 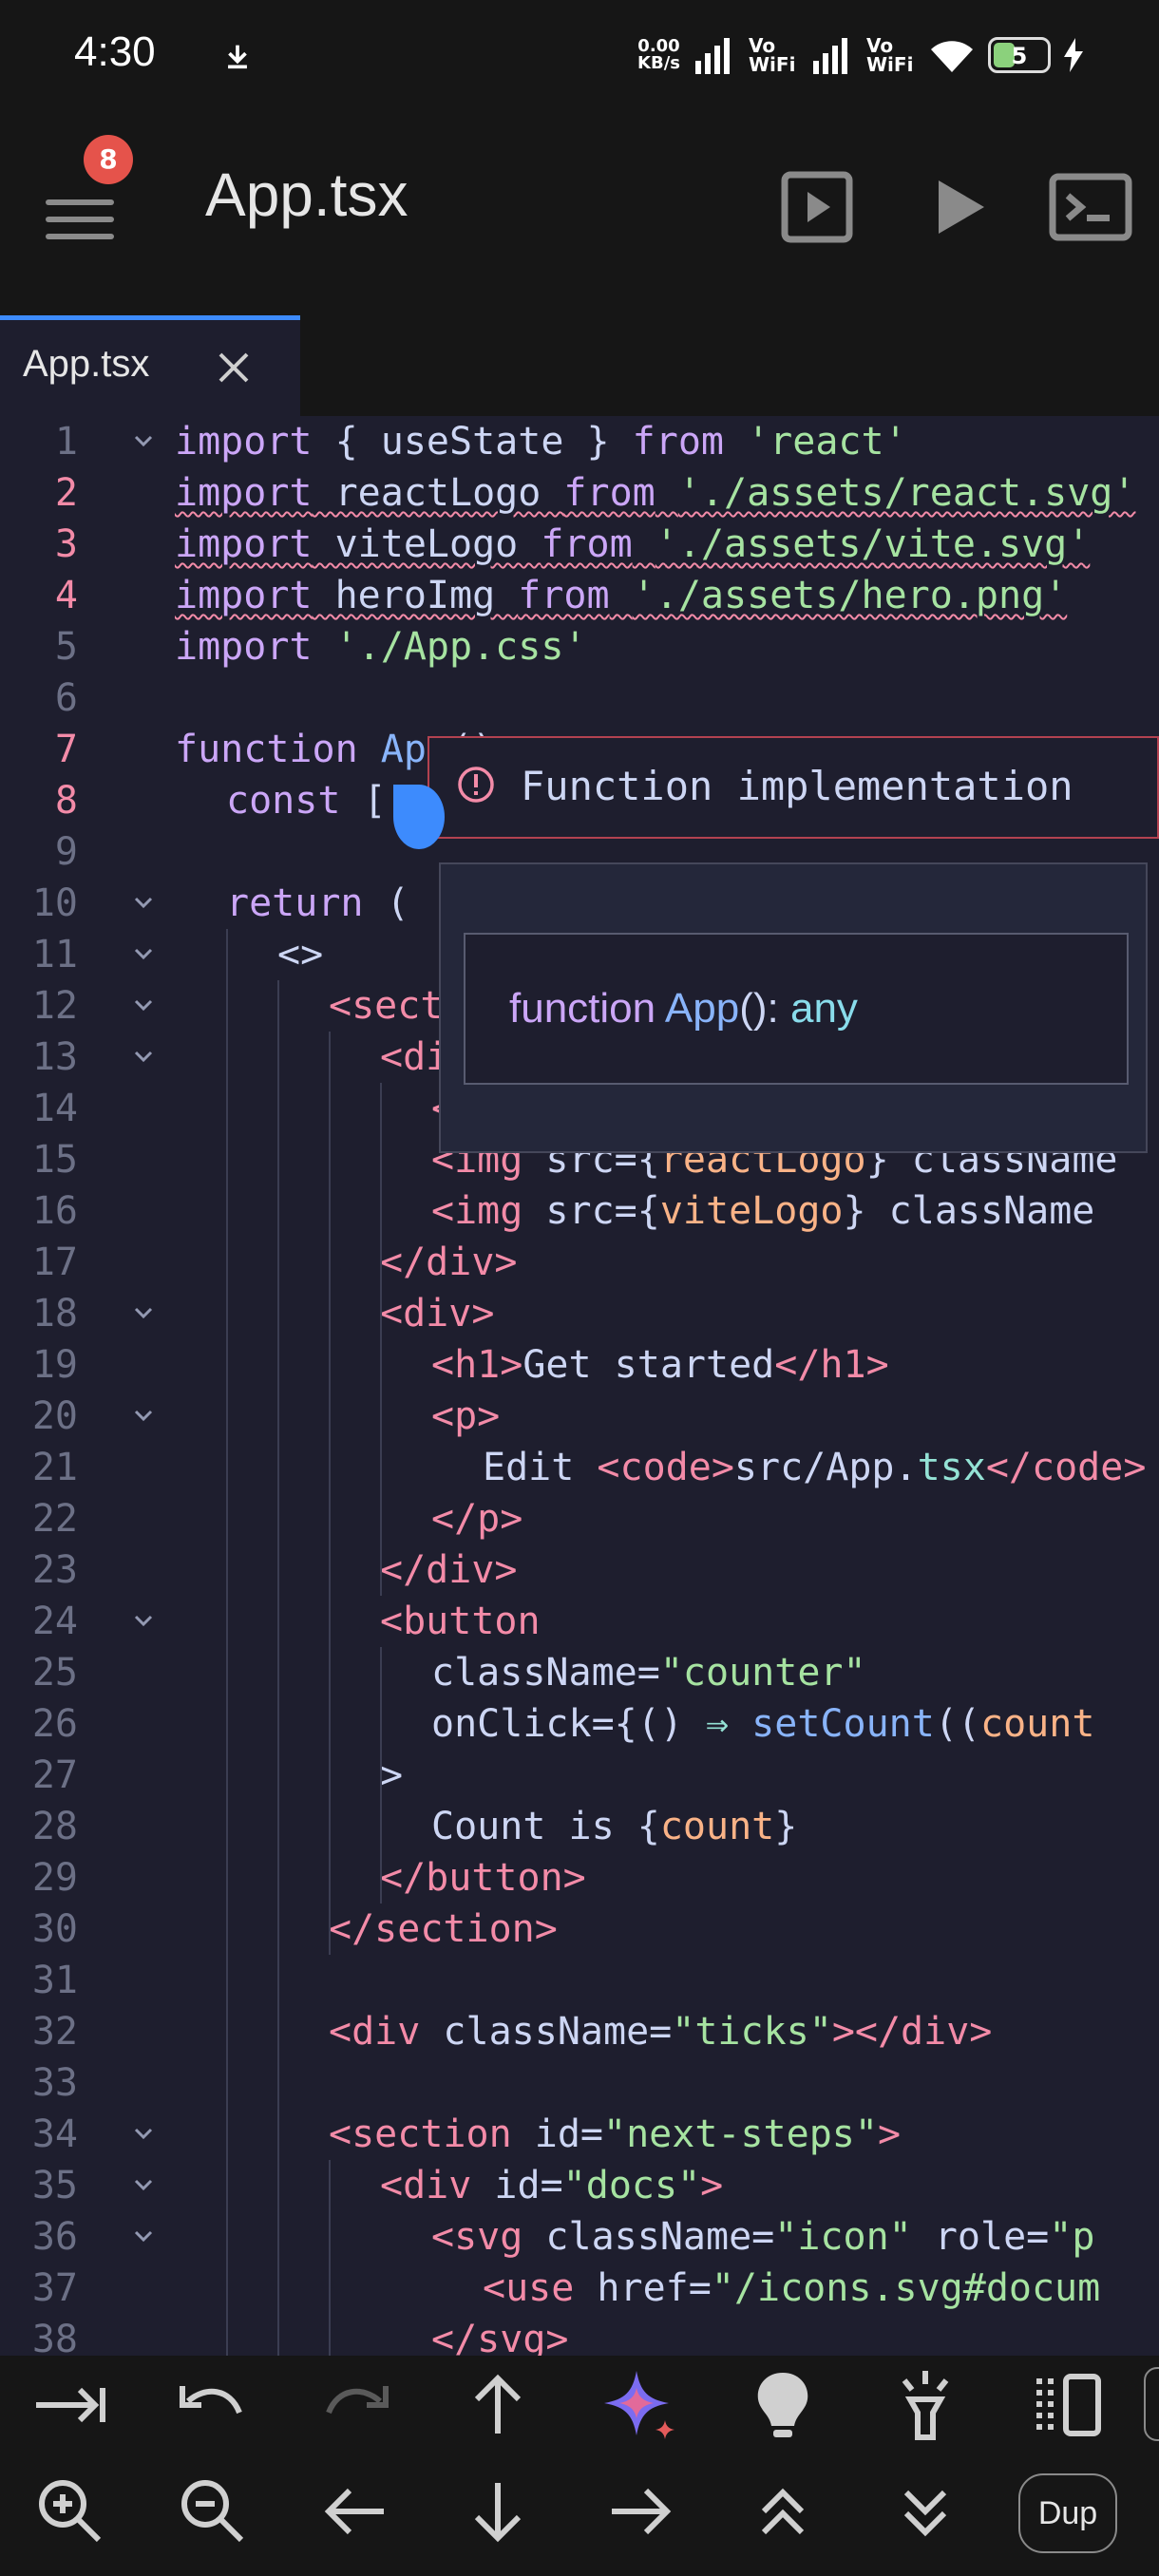 What do you see at coordinates (426, 2185) in the screenshot?
I see `code-token: <div` at bounding box center [426, 2185].